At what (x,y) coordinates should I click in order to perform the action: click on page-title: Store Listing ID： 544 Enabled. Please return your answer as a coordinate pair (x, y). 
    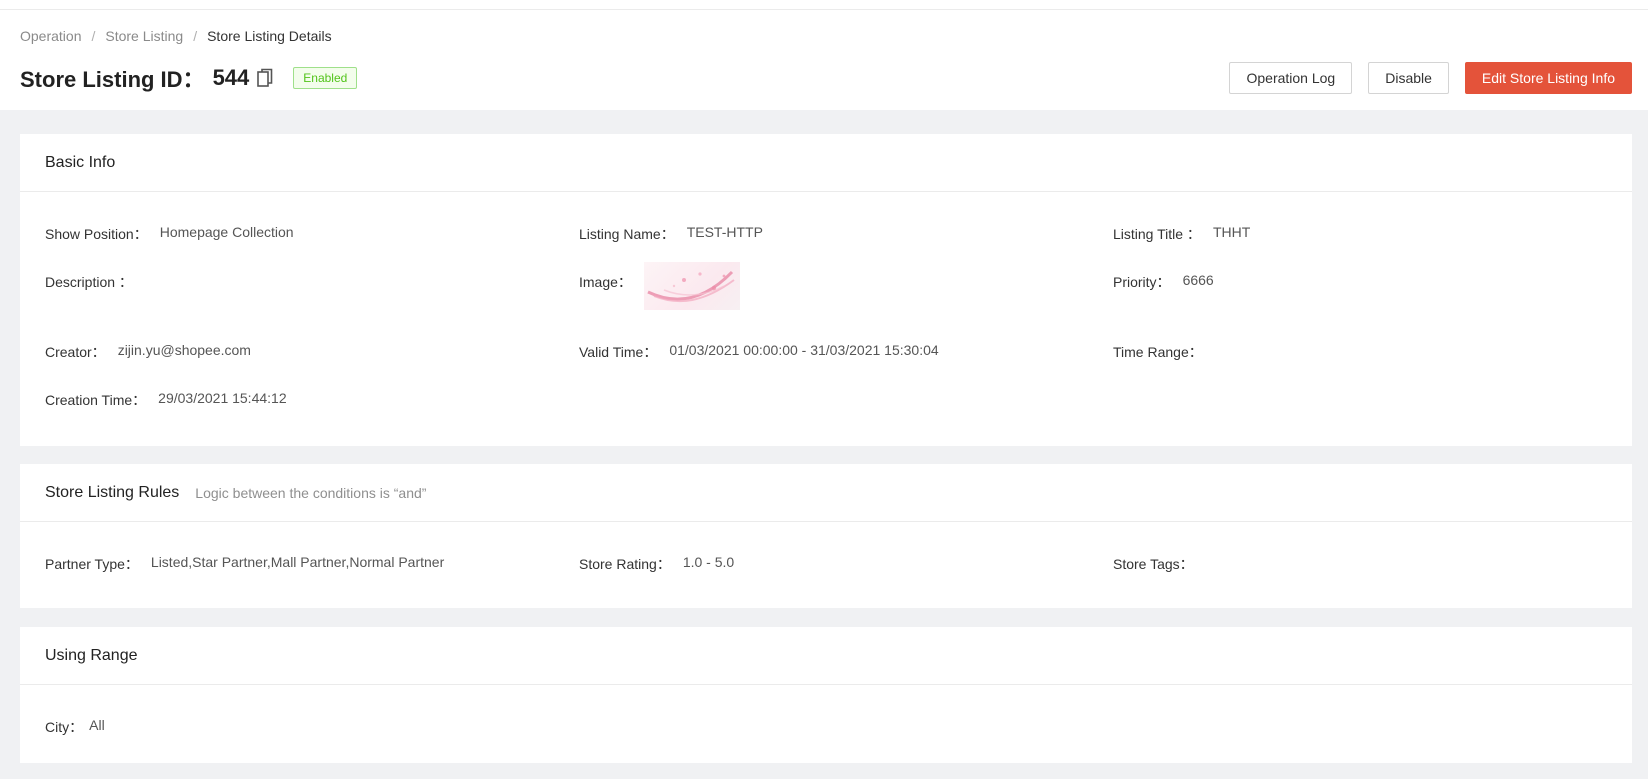
    Looking at the image, I should click on (189, 78).